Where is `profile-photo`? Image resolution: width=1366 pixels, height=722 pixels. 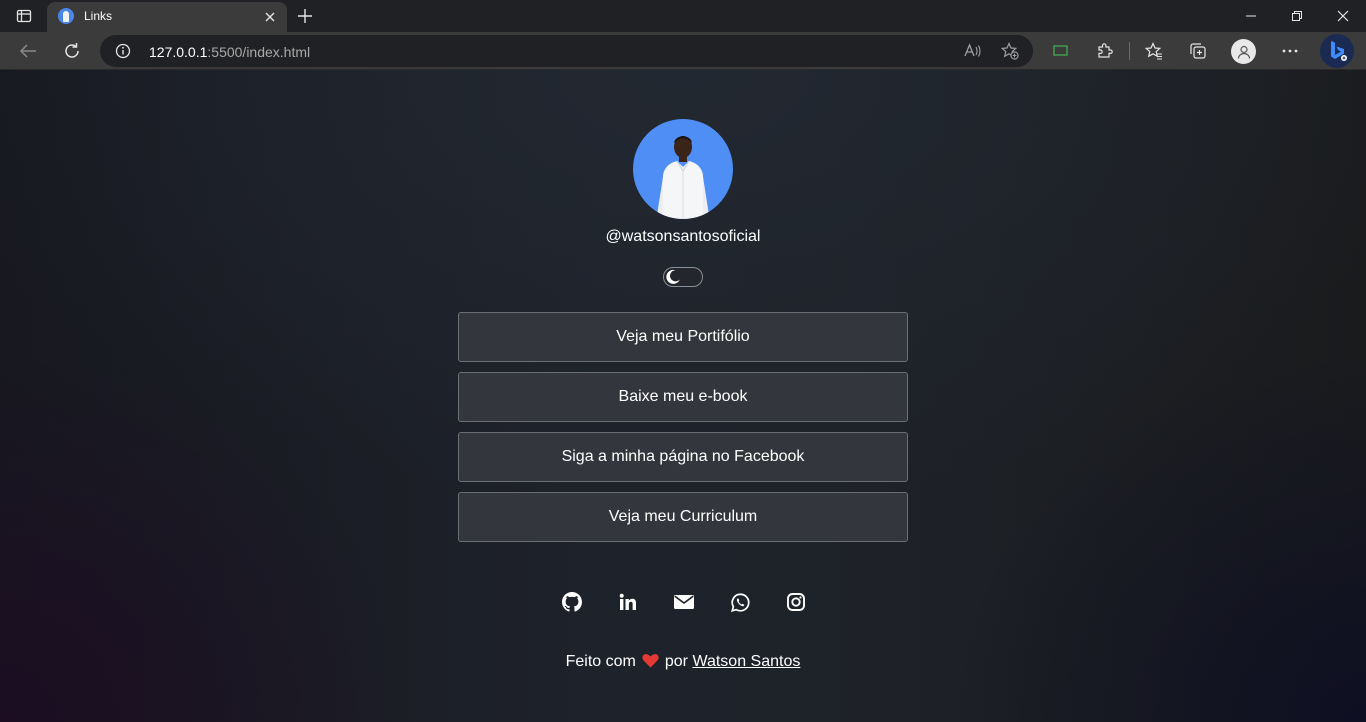 profile-photo is located at coordinates (683, 169).